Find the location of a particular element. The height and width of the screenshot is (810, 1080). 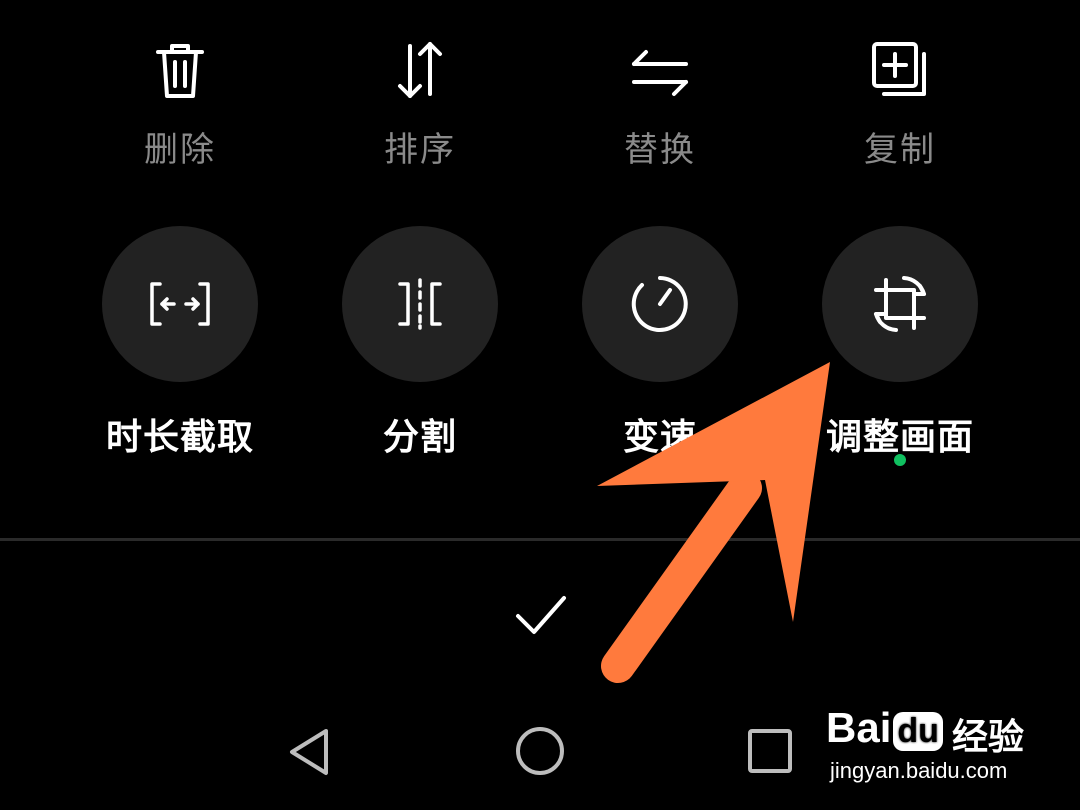

split-icon is located at coordinates (420, 304).